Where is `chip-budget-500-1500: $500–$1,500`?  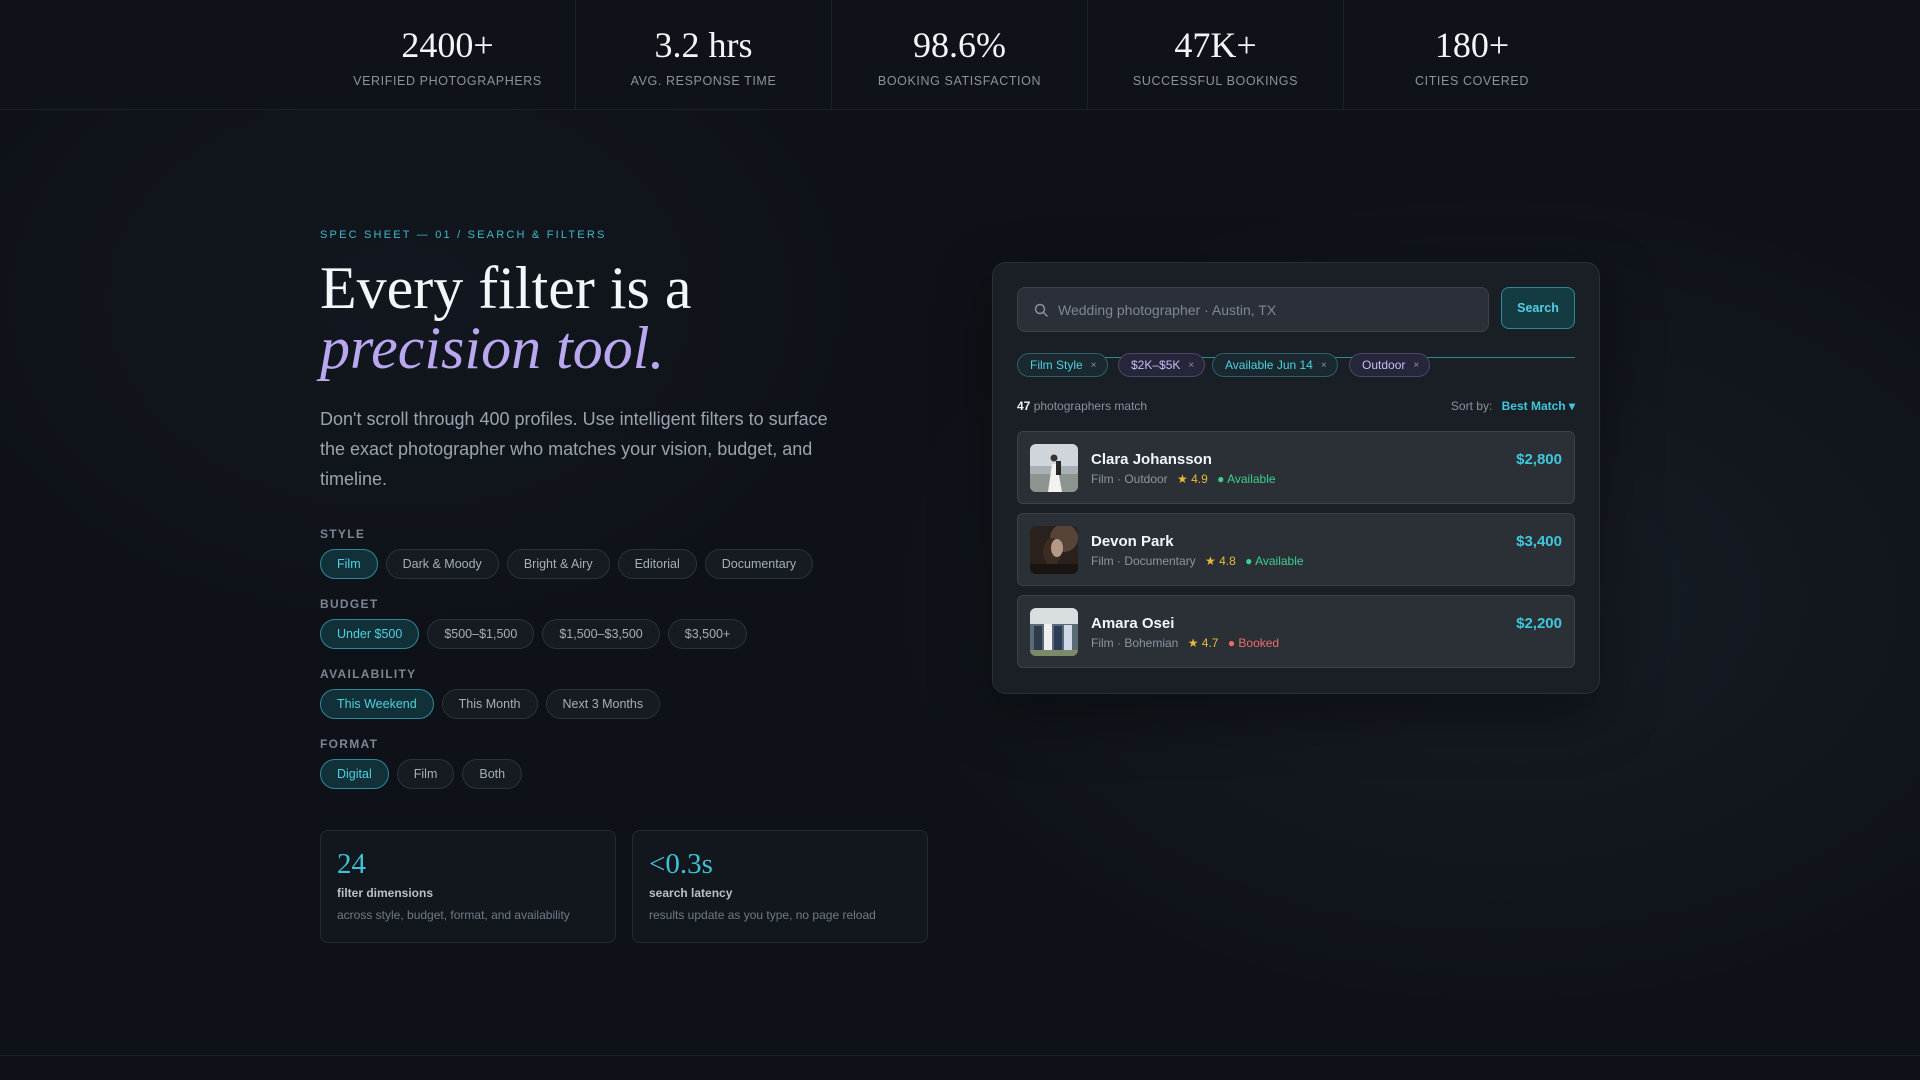 chip-budget-500-1500: $500–$1,500 is located at coordinates (481, 634).